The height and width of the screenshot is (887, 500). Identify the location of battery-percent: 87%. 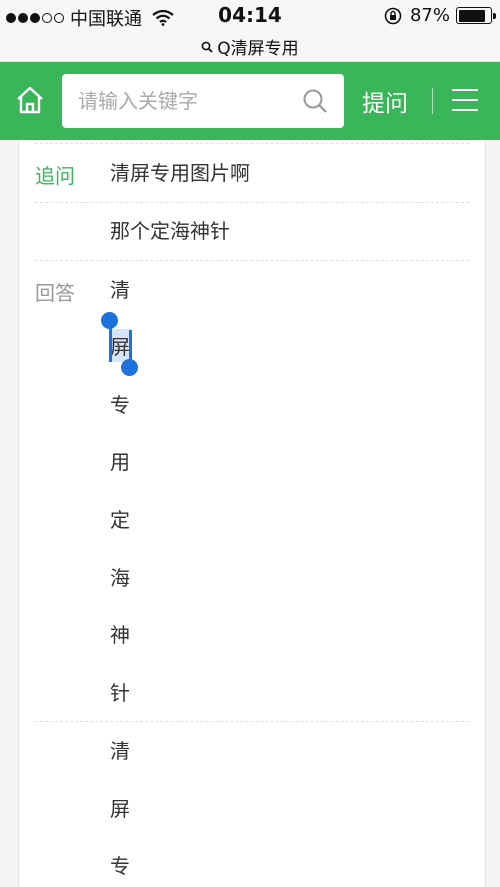
(429, 15).